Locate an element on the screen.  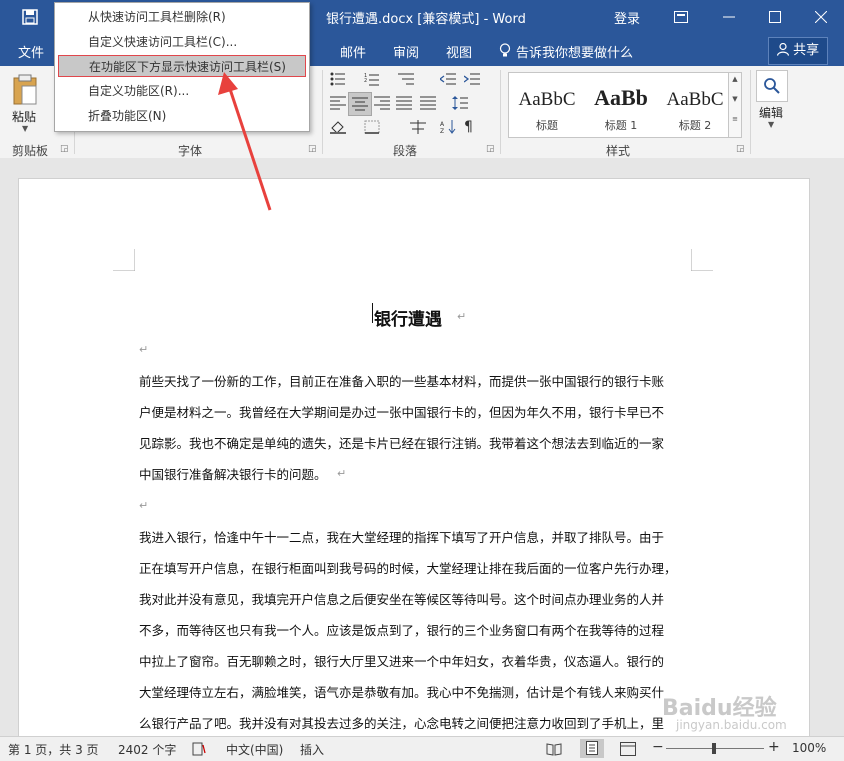
style-heading-2: AaBbC 标题 2 is located at coordinates (695, 105).